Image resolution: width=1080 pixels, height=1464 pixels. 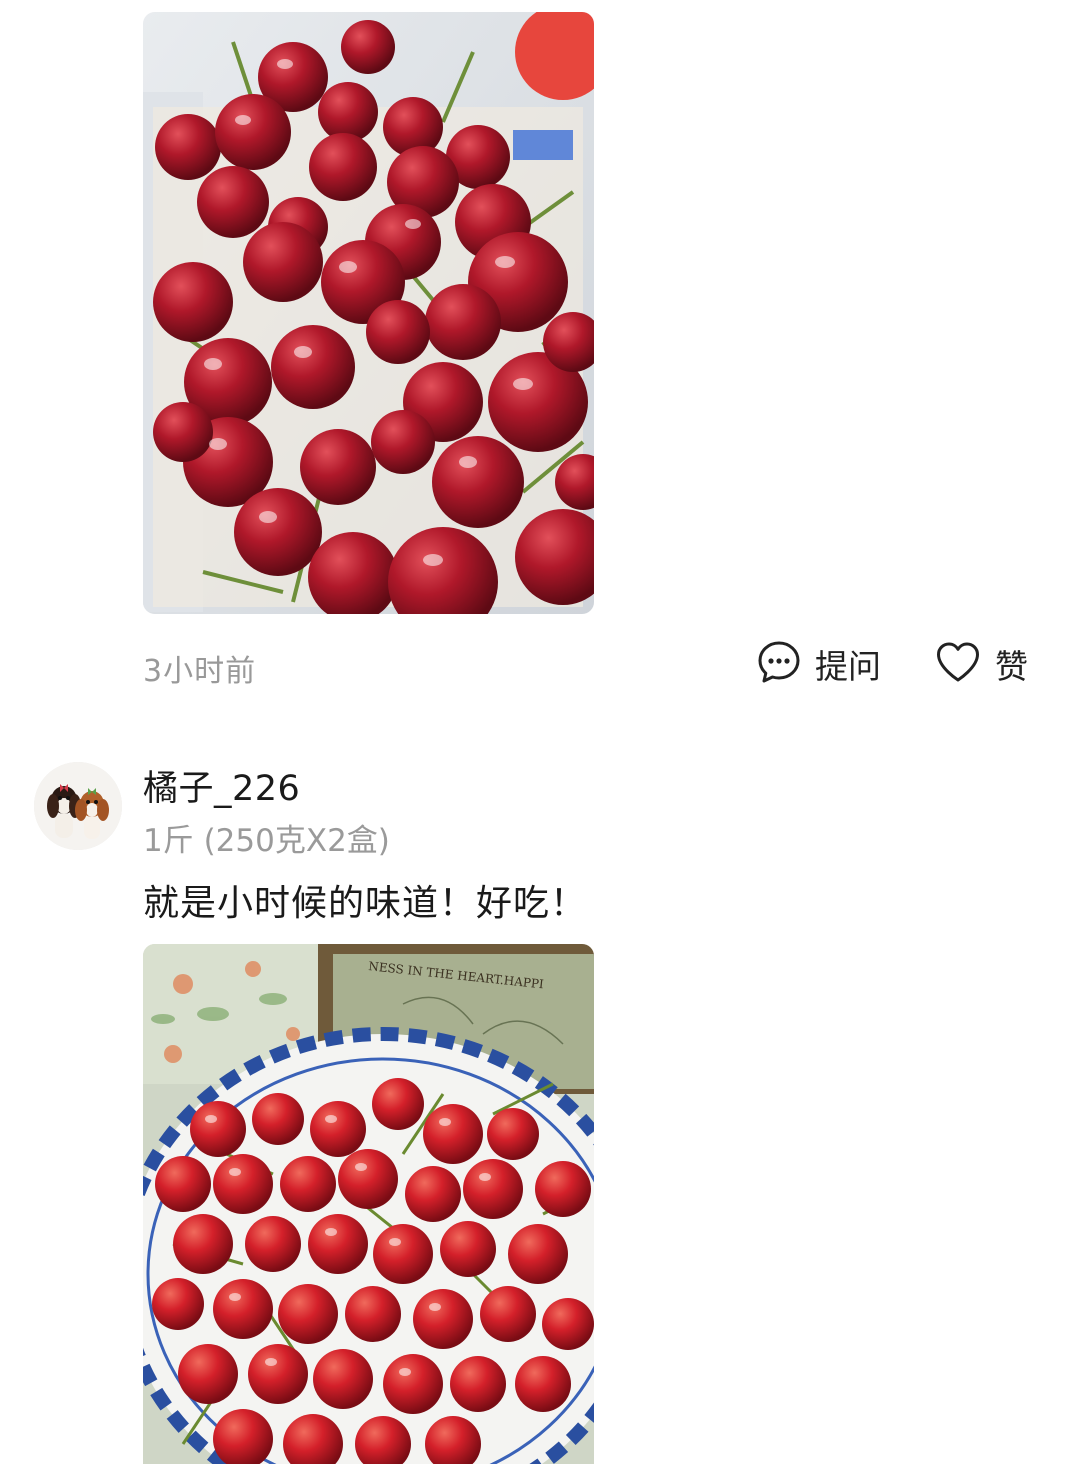 I want to click on avatar-dogs-image, so click(x=78, y=806).